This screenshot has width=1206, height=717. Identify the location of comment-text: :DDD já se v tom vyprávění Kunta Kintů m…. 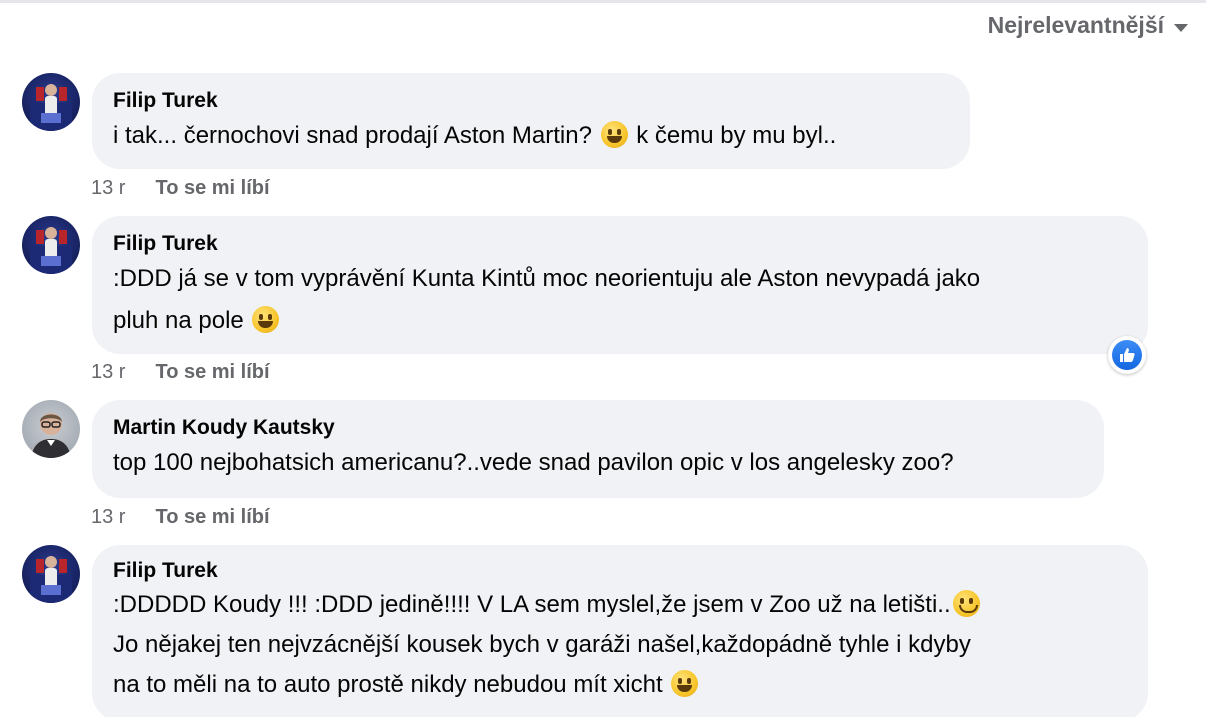
(547, 299).